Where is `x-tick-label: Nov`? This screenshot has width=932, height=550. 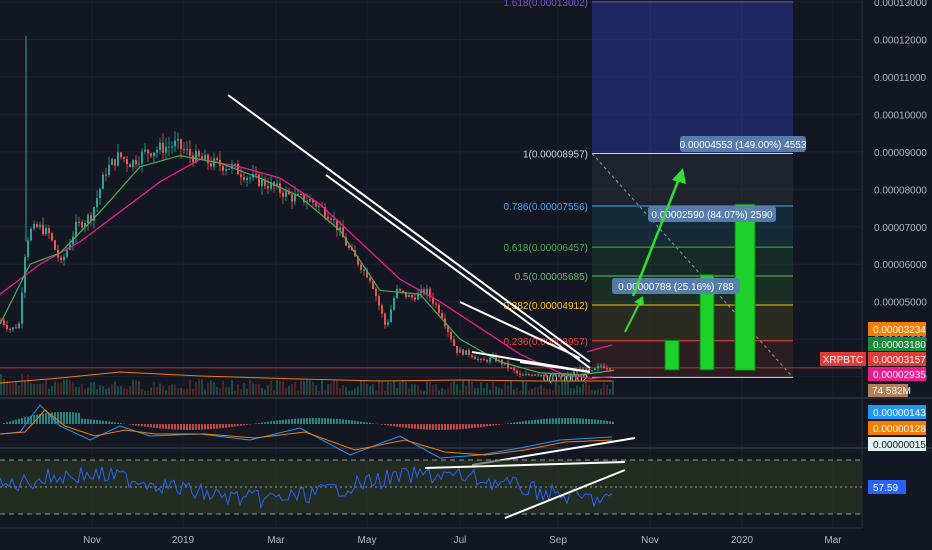
x-tick-label: Nov is located at coordinates (92, 540).